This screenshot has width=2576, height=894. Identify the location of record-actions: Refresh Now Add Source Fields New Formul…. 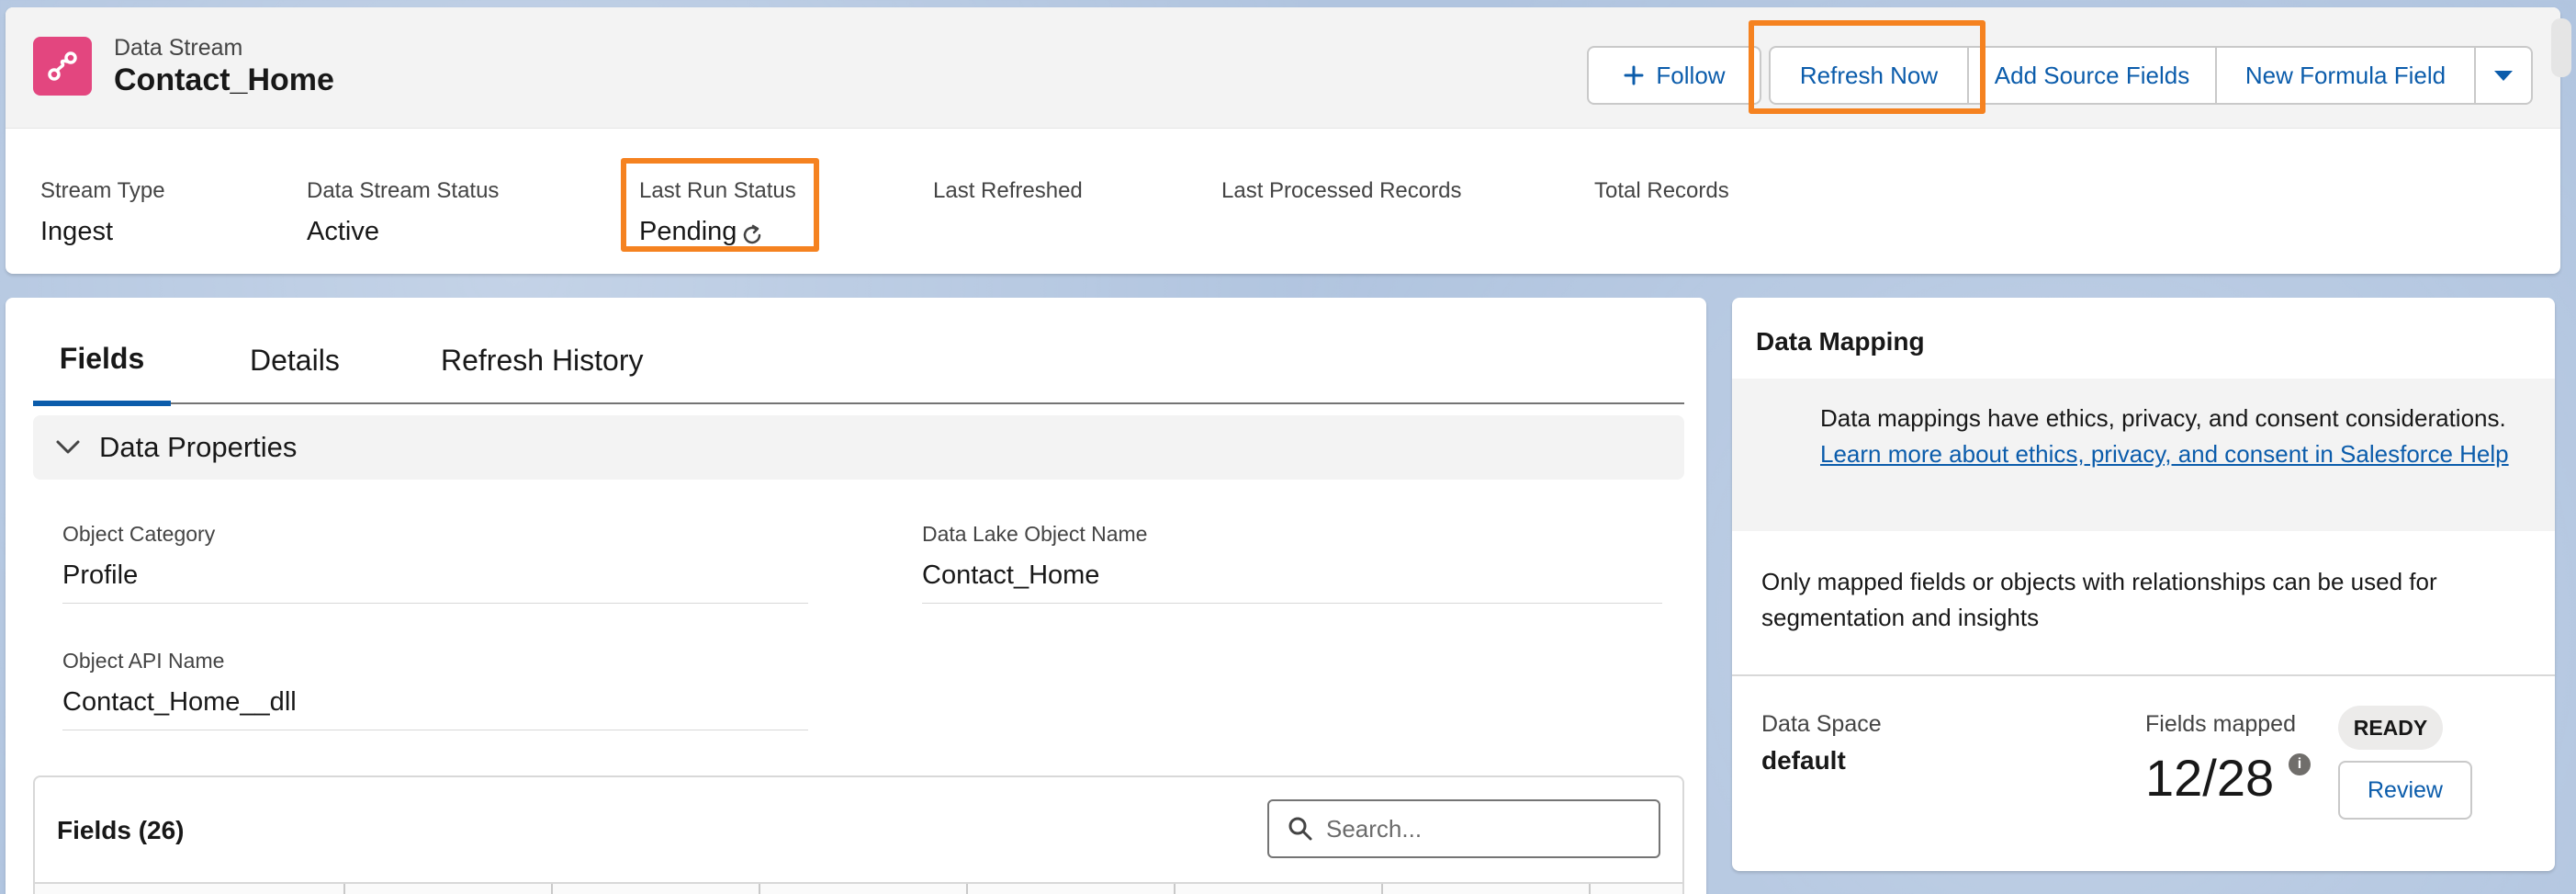
(2151, 75).